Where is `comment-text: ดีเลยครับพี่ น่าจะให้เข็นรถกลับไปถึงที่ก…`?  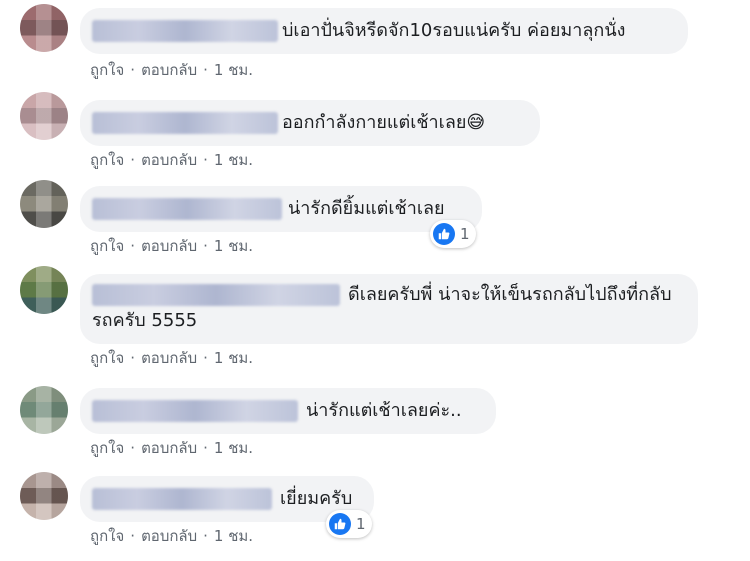
comment-text: ดีเลยครับพี่ น่าจะให้เข็นรถกลับไปถึงที่ก… is located at coordinates (382, 307).